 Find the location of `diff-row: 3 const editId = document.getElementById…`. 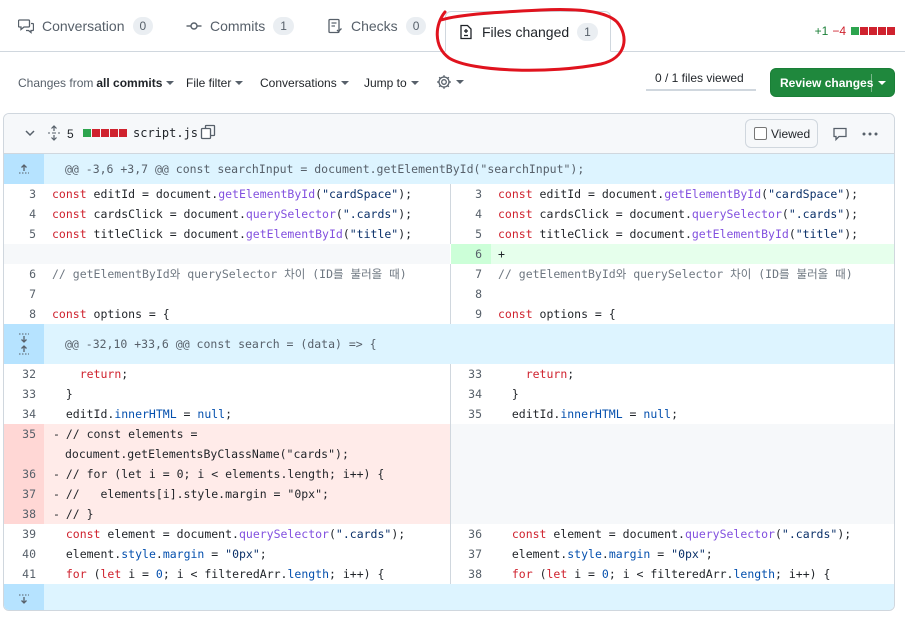

diff-row: 3 const editId = document.getElementById… is located at coordinates (449, 194).